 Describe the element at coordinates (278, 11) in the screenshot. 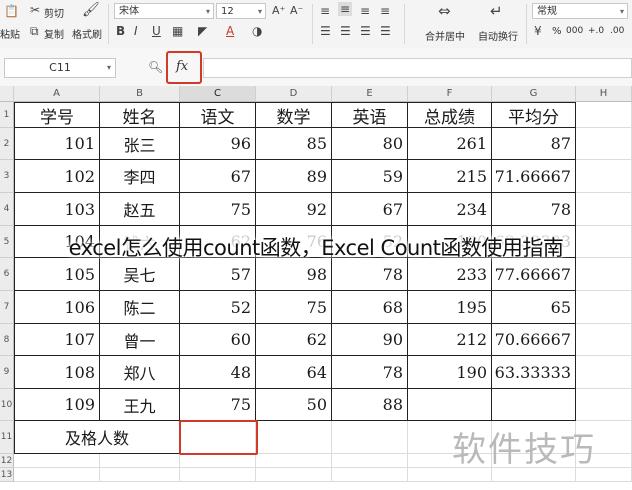

I see `grow-font-icon: A⁺` at that location.